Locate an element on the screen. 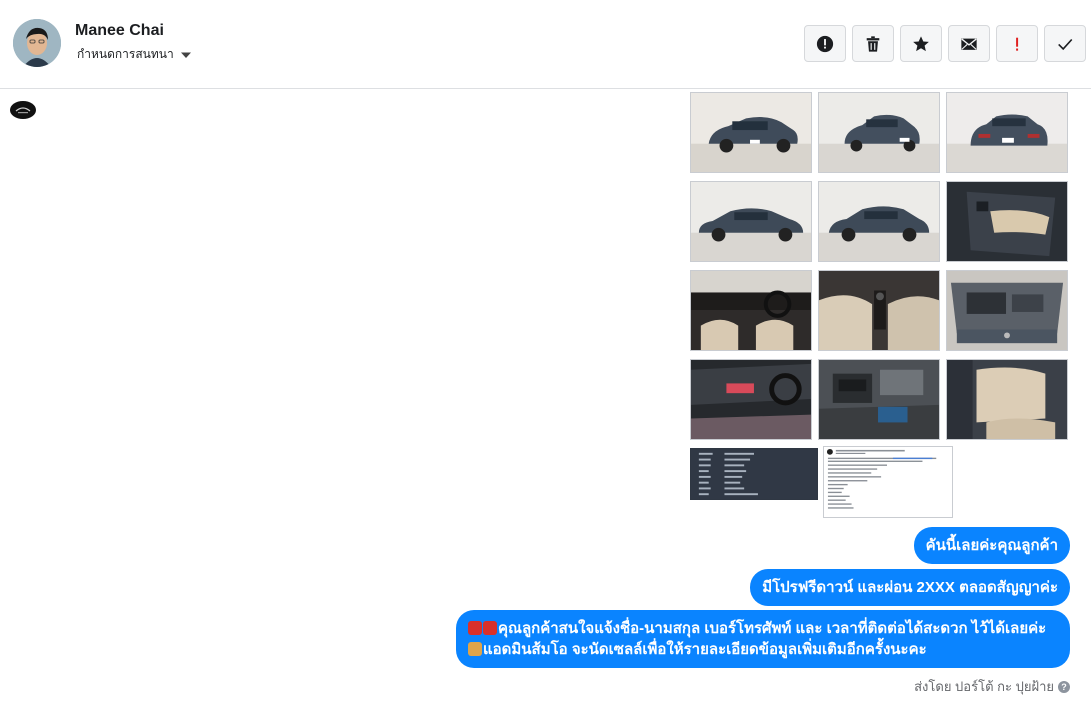 The width and height of the screenshot is (1091, 705). star-button is located at coordinates (921, 43).